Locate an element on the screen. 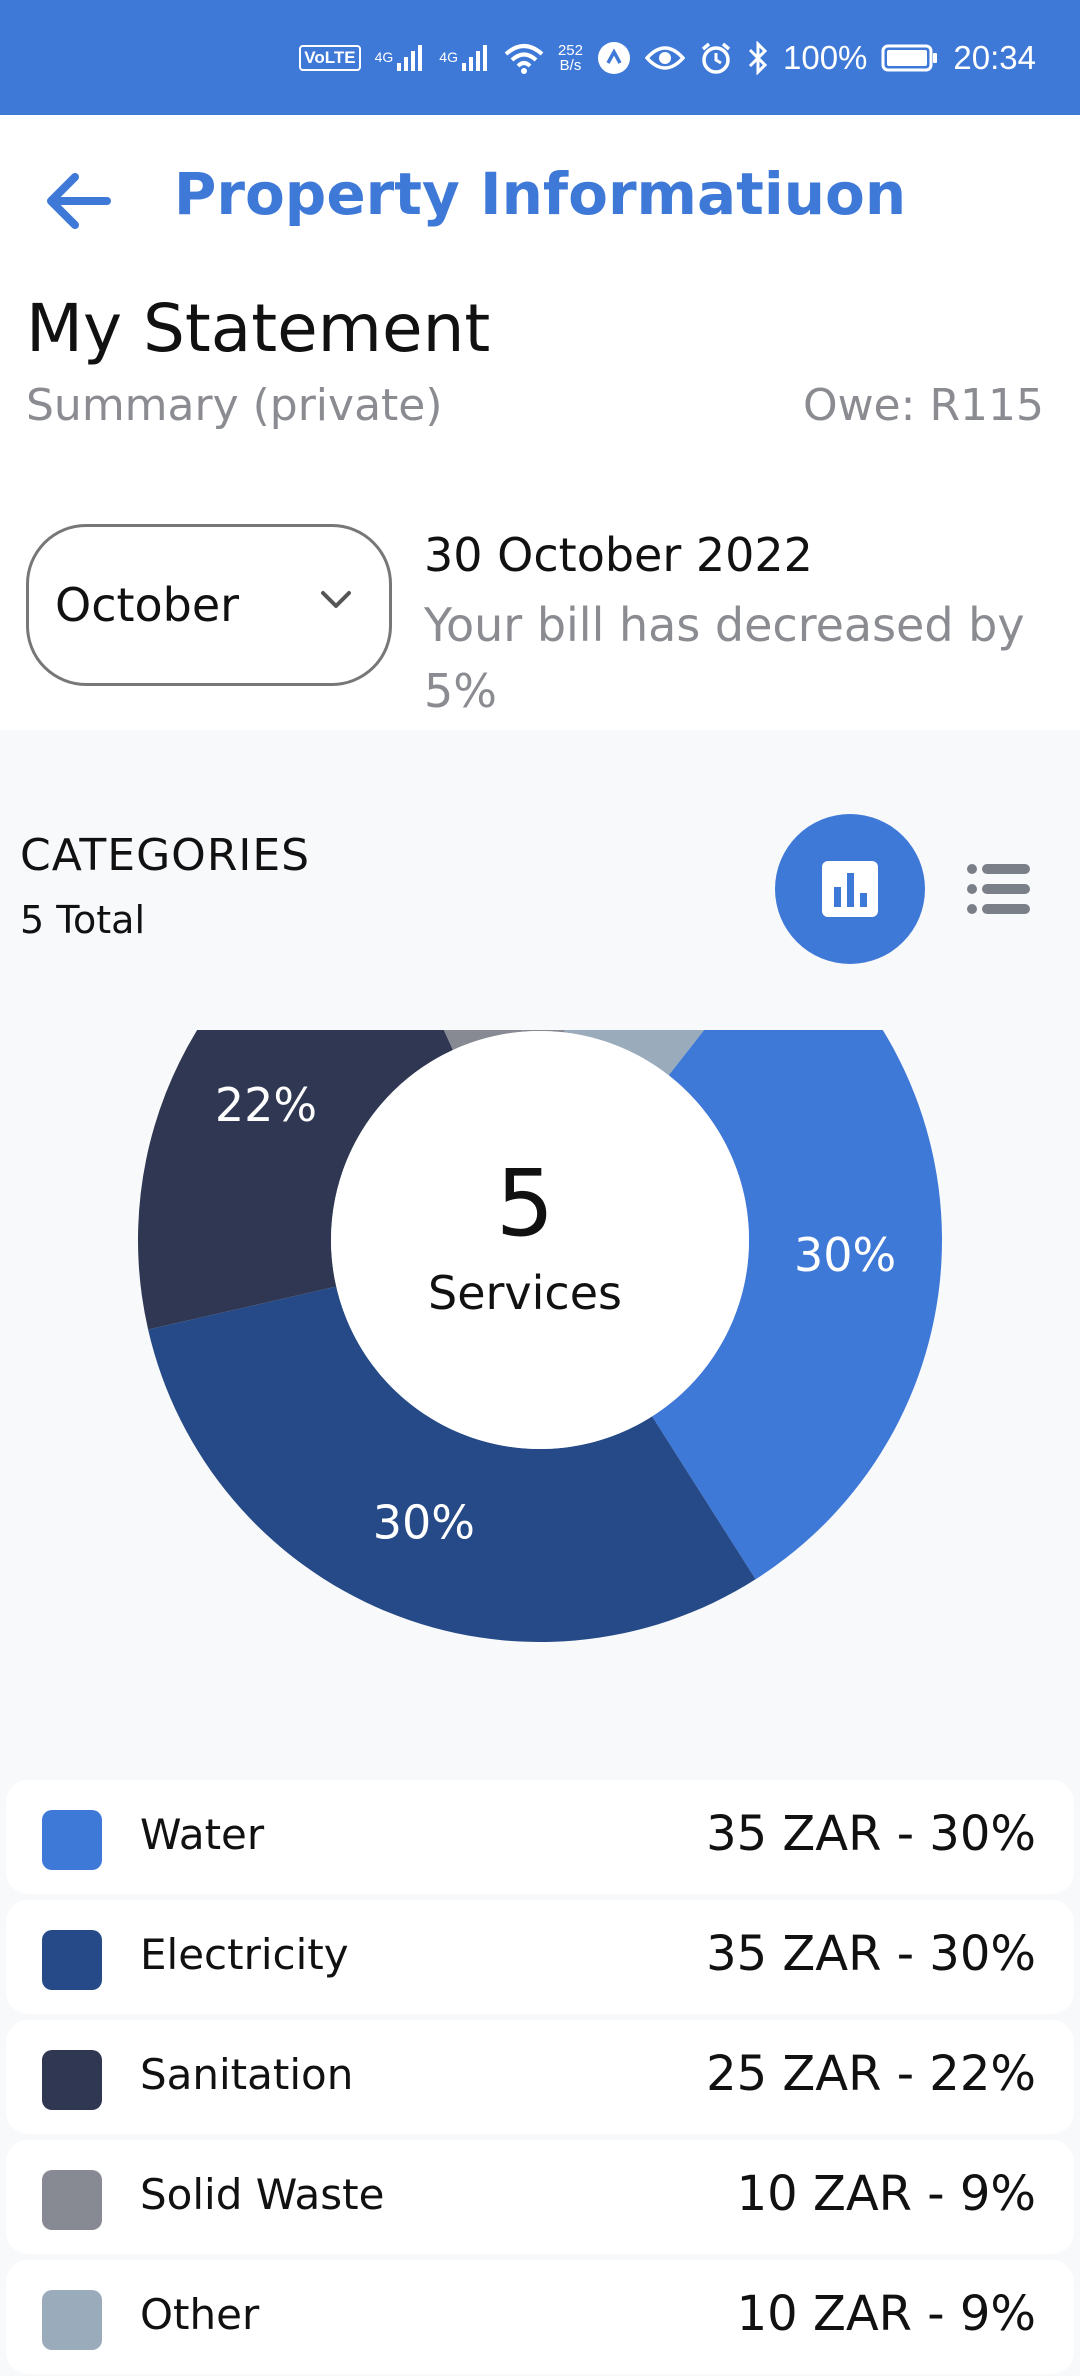  network-speed: 252 B/s is located at coordinates (570, 57).